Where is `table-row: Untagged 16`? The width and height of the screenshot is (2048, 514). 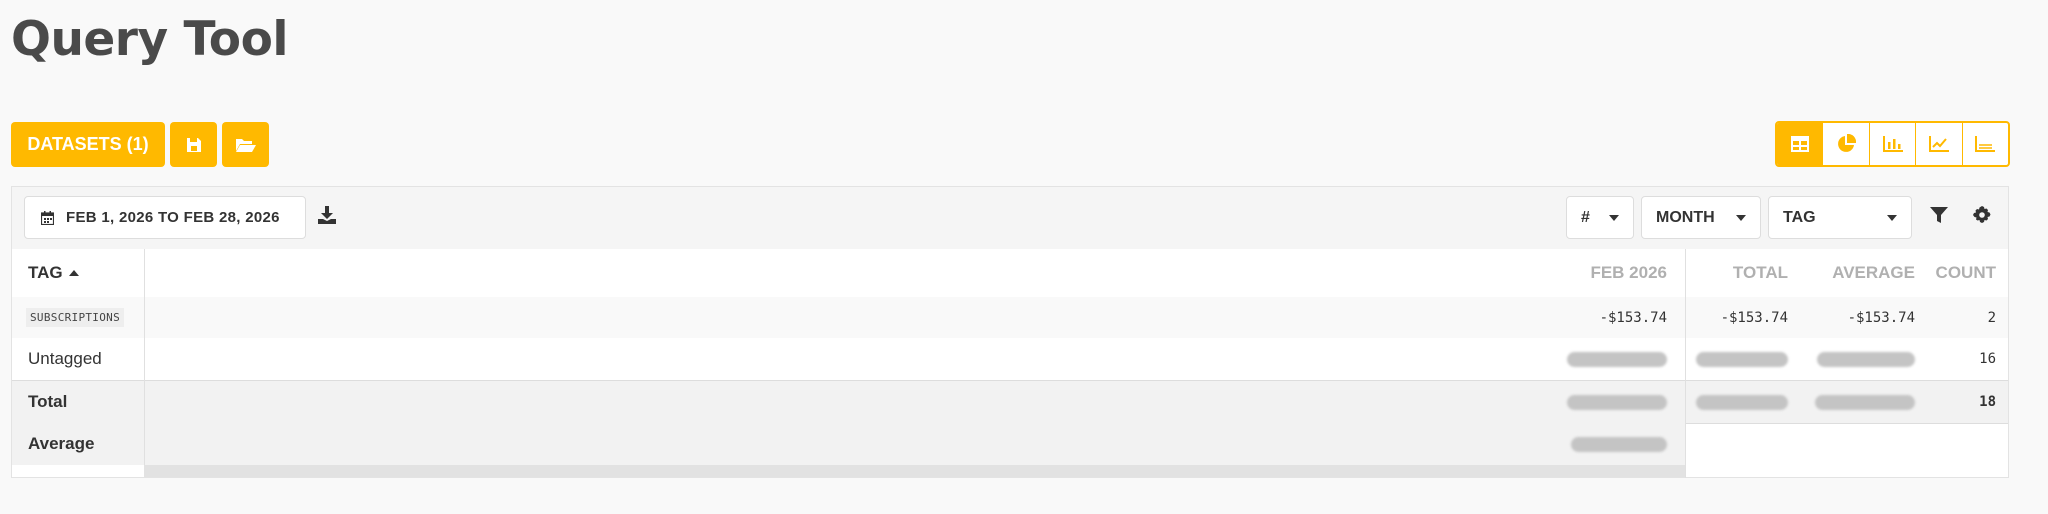
table-row: Untagged 16 is located at coordinates (1010, 359).